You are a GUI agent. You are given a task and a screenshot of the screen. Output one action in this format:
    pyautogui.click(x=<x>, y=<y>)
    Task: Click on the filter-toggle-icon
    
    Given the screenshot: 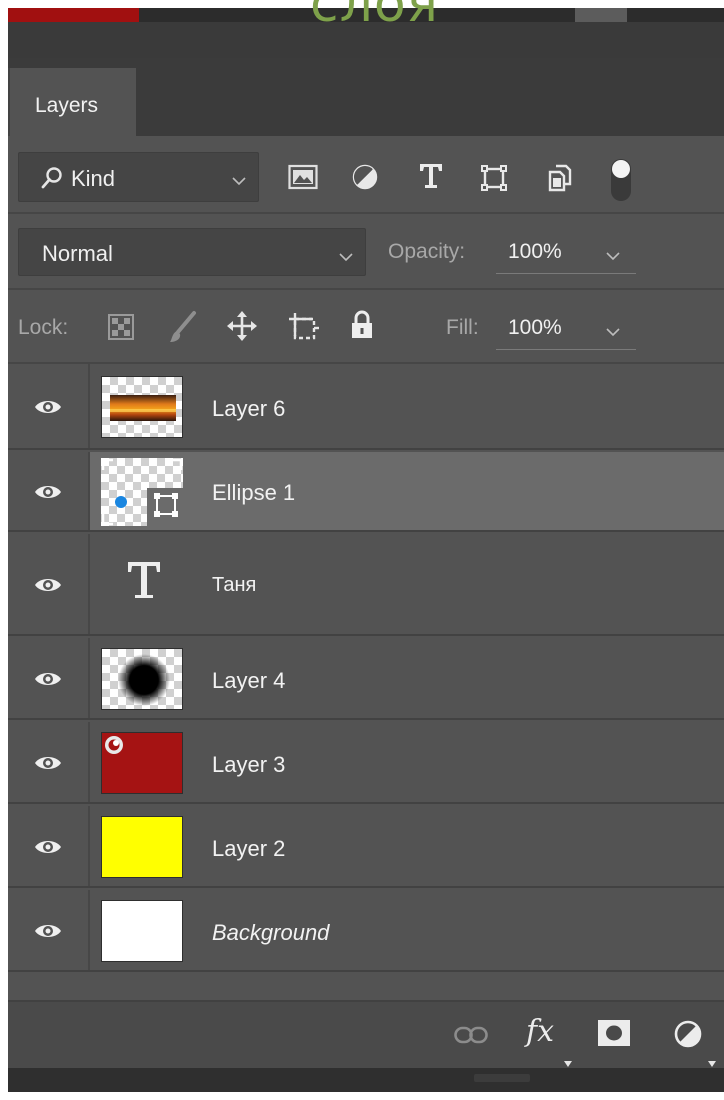 What is the action you would take?
    pyautogui.click(x=621, y=182)
    